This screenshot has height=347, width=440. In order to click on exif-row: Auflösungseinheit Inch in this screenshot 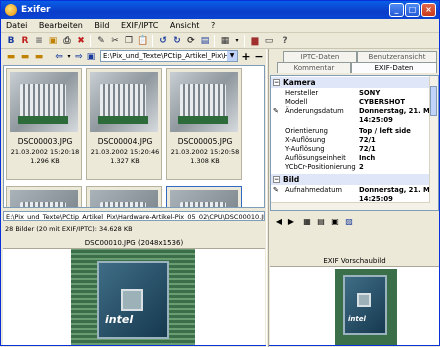, I will do `click(351, 158)`.